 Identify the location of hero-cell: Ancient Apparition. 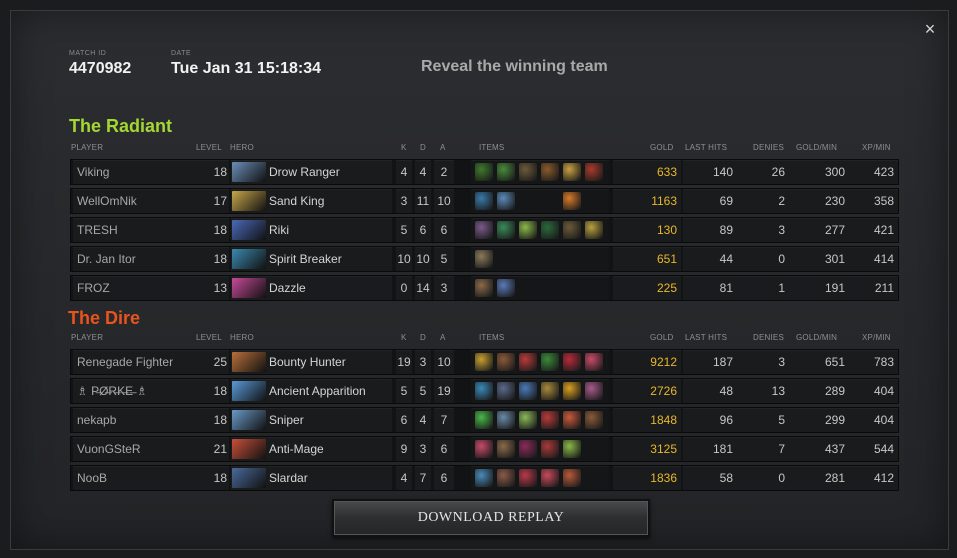
(311, 391).